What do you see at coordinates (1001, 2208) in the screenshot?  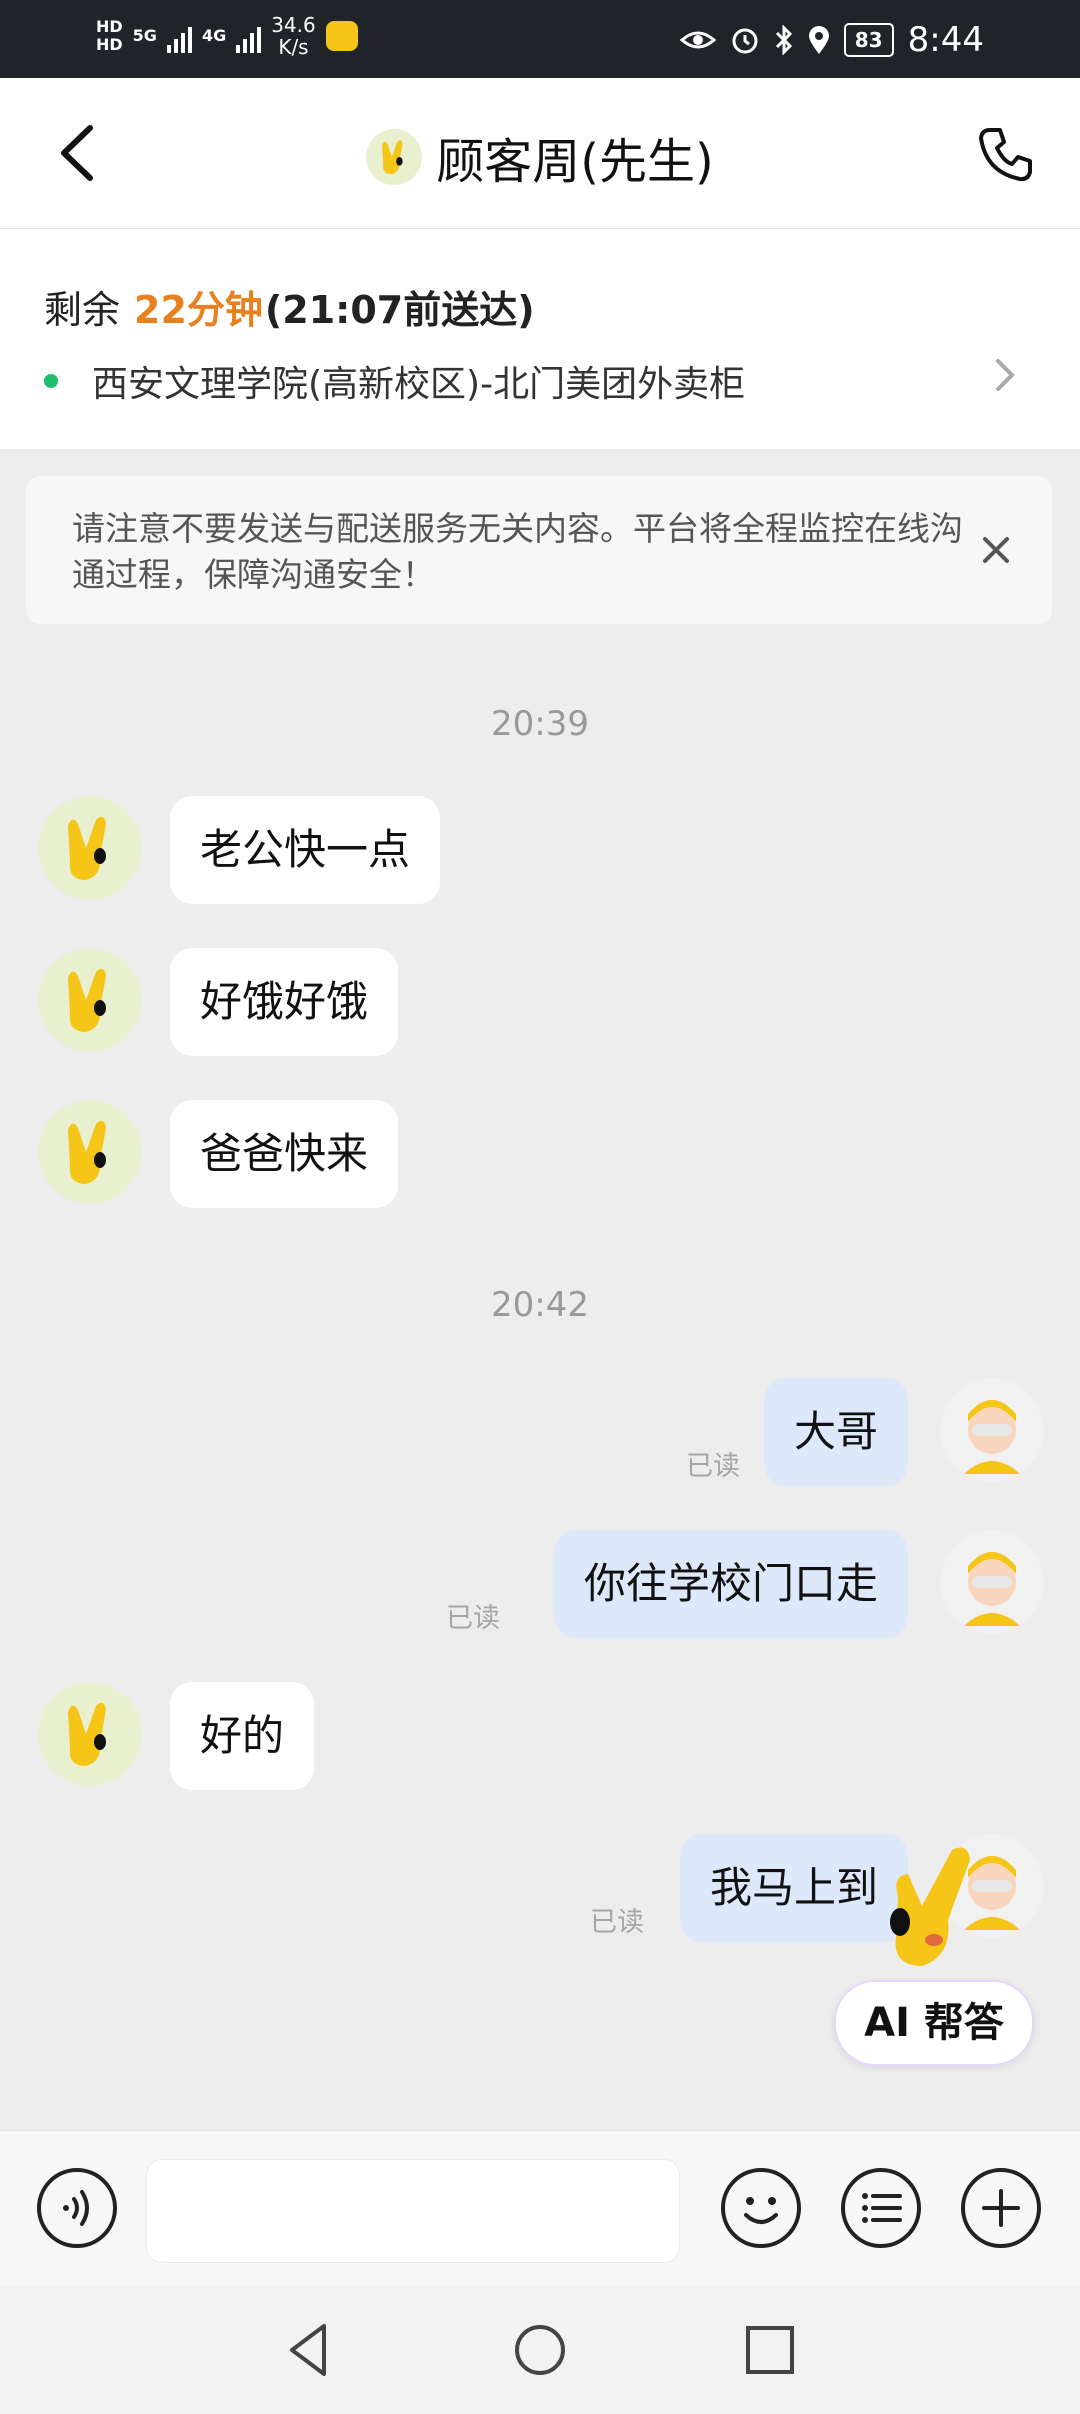 I see `plus-icon` at bounding box center [1001, 2208].